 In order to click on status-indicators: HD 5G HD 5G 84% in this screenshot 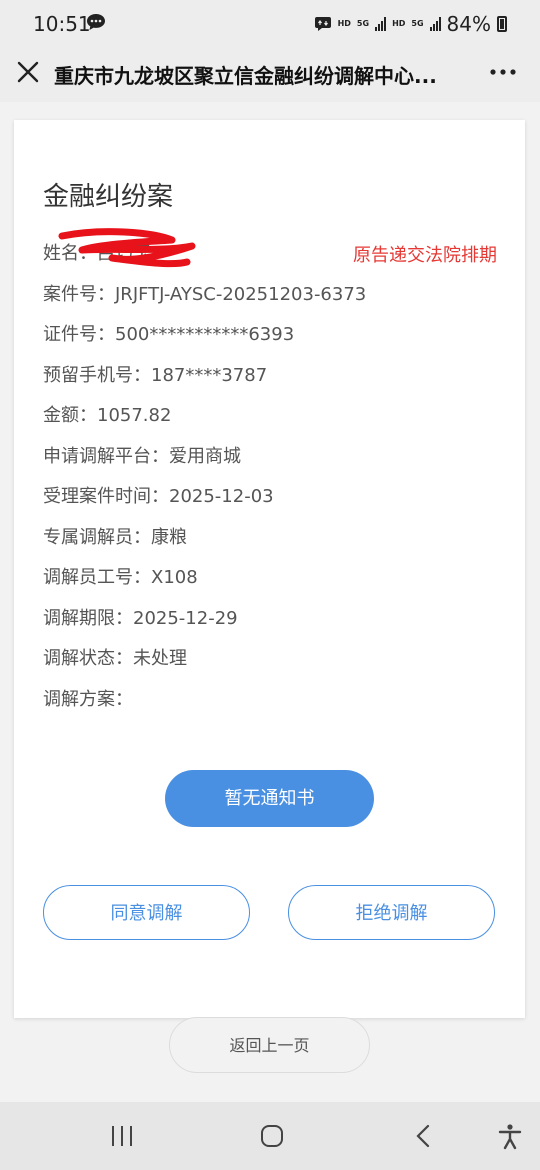, I will do `click(410, 24)`.